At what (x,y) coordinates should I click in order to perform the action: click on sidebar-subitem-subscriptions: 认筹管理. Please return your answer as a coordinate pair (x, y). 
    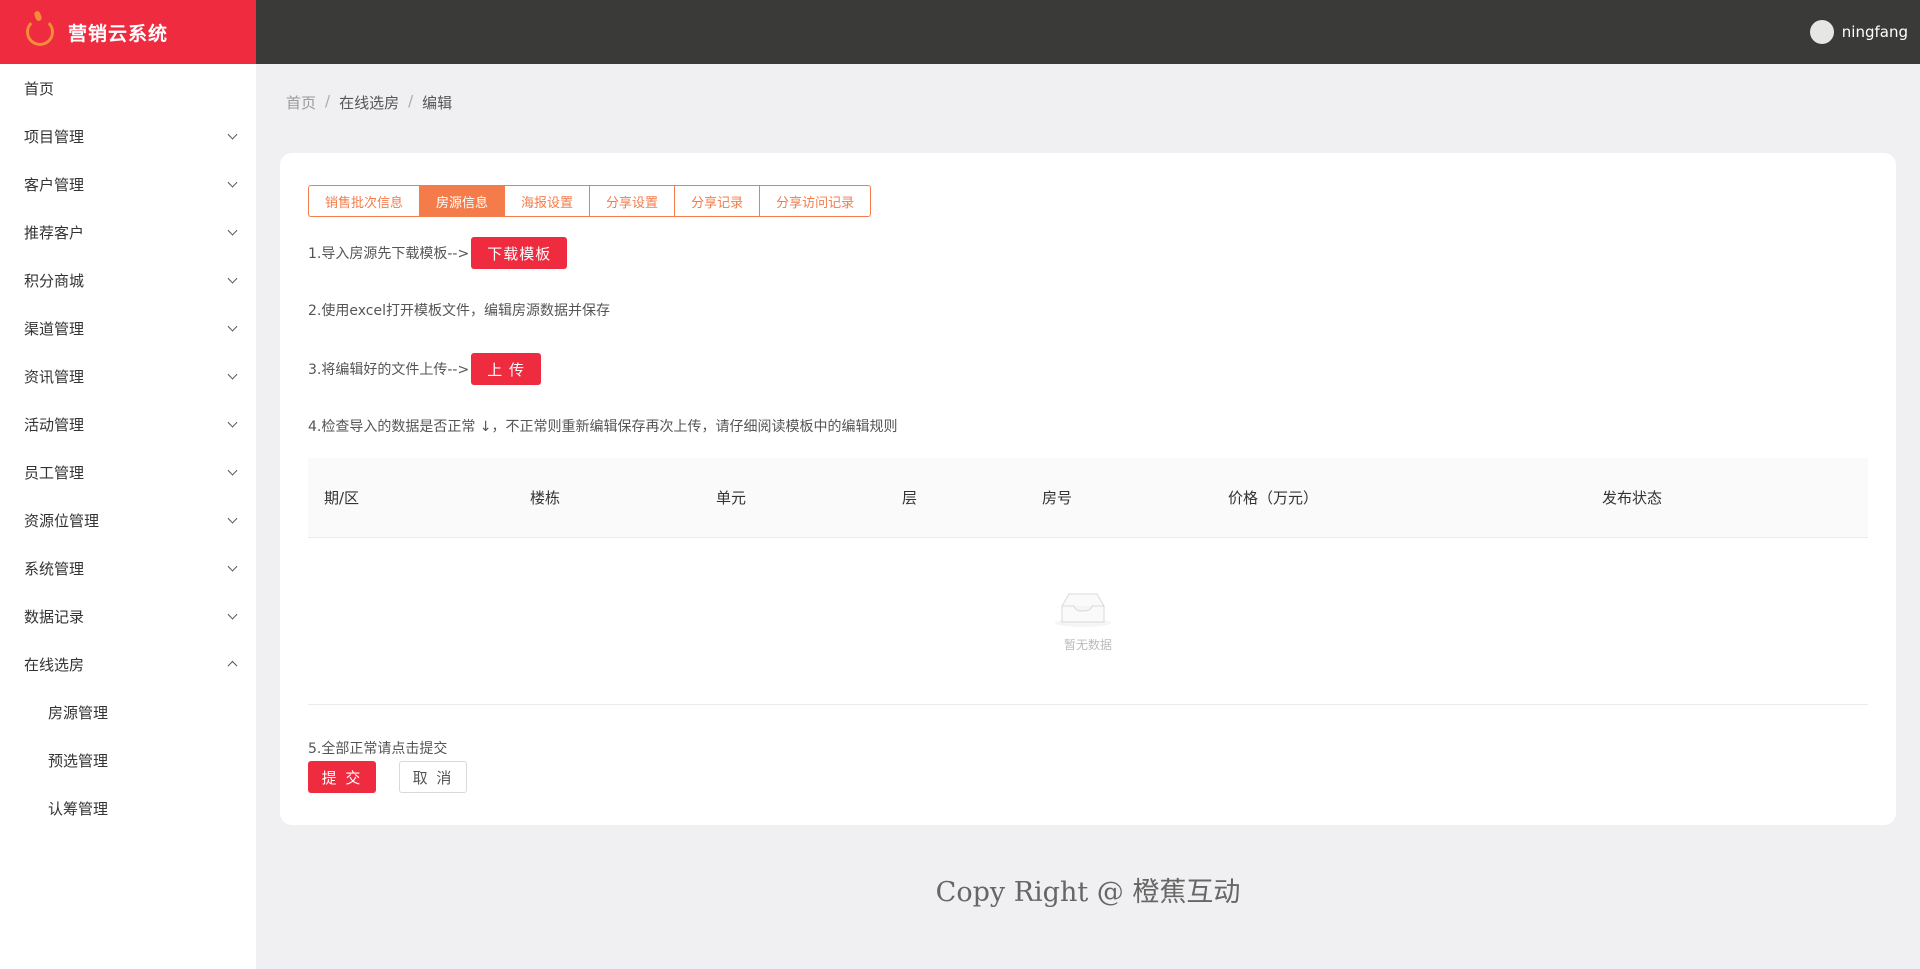
    Looking at the image, I should click on (128, 808).